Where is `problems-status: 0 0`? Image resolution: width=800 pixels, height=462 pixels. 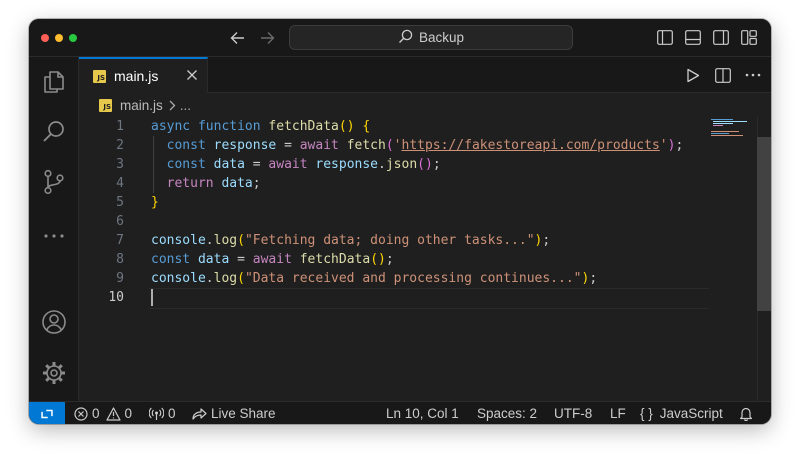 problems-status: 0 0 is located at coordinates (103, 413).